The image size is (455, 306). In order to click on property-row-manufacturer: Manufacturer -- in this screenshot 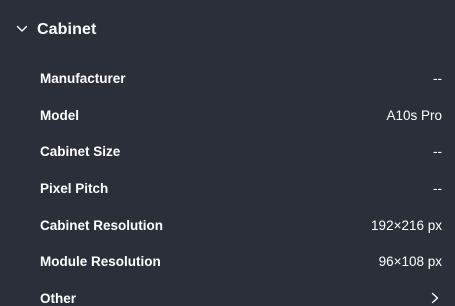, I will do `click(227, 78)`.